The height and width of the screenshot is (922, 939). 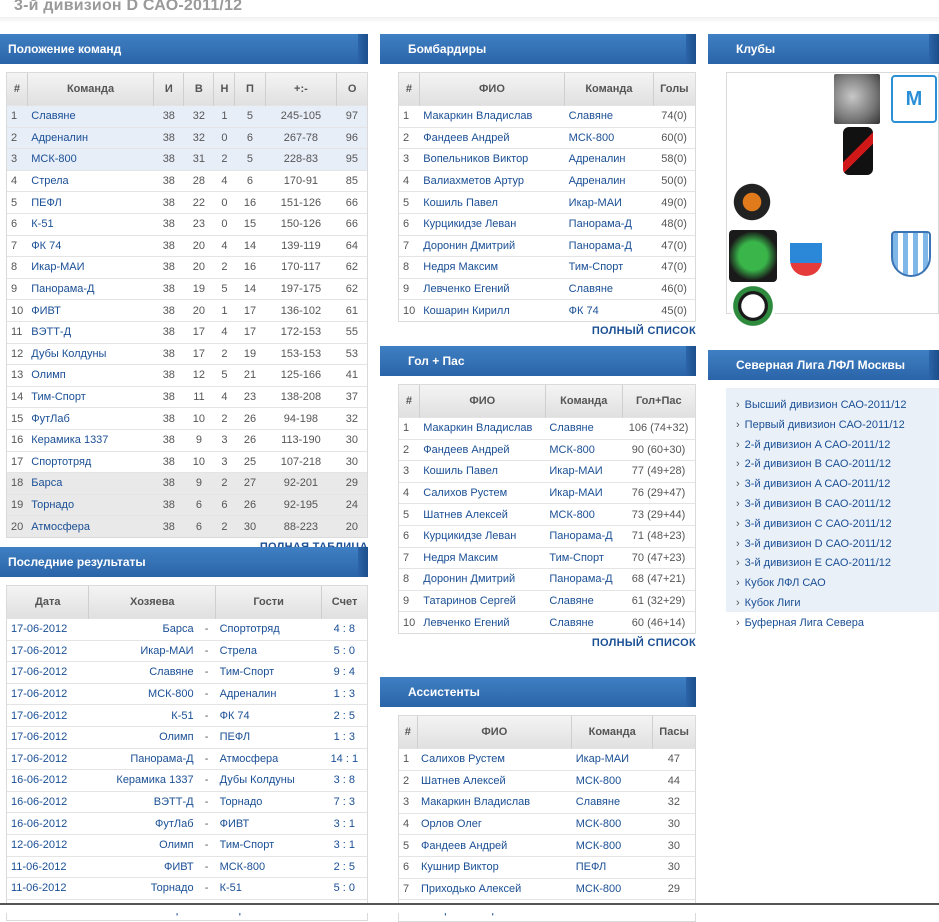 What do you see at coordinates (837, 525) in the screenshot?
I see `league-link: 3-й дивизион C САО-2011/12` at bounding box center [837, 525].